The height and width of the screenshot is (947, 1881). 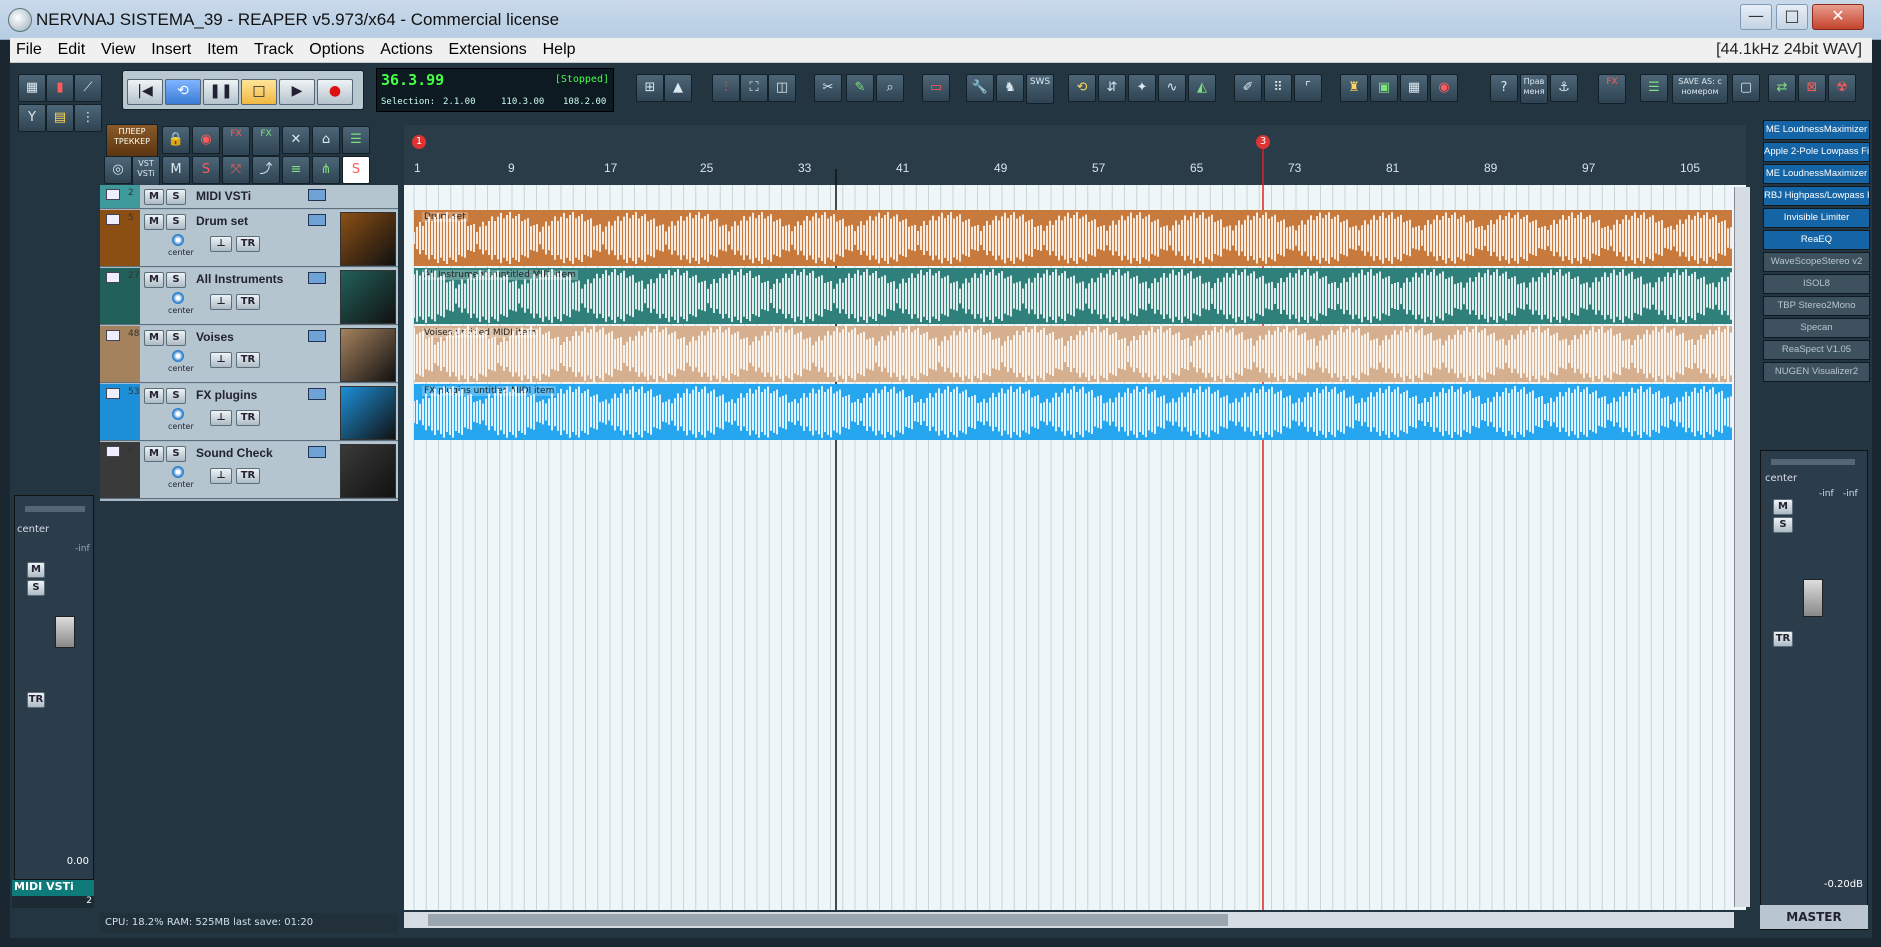 I want to click on spectrum-icon: ◭, so click(x=1202, y=88).